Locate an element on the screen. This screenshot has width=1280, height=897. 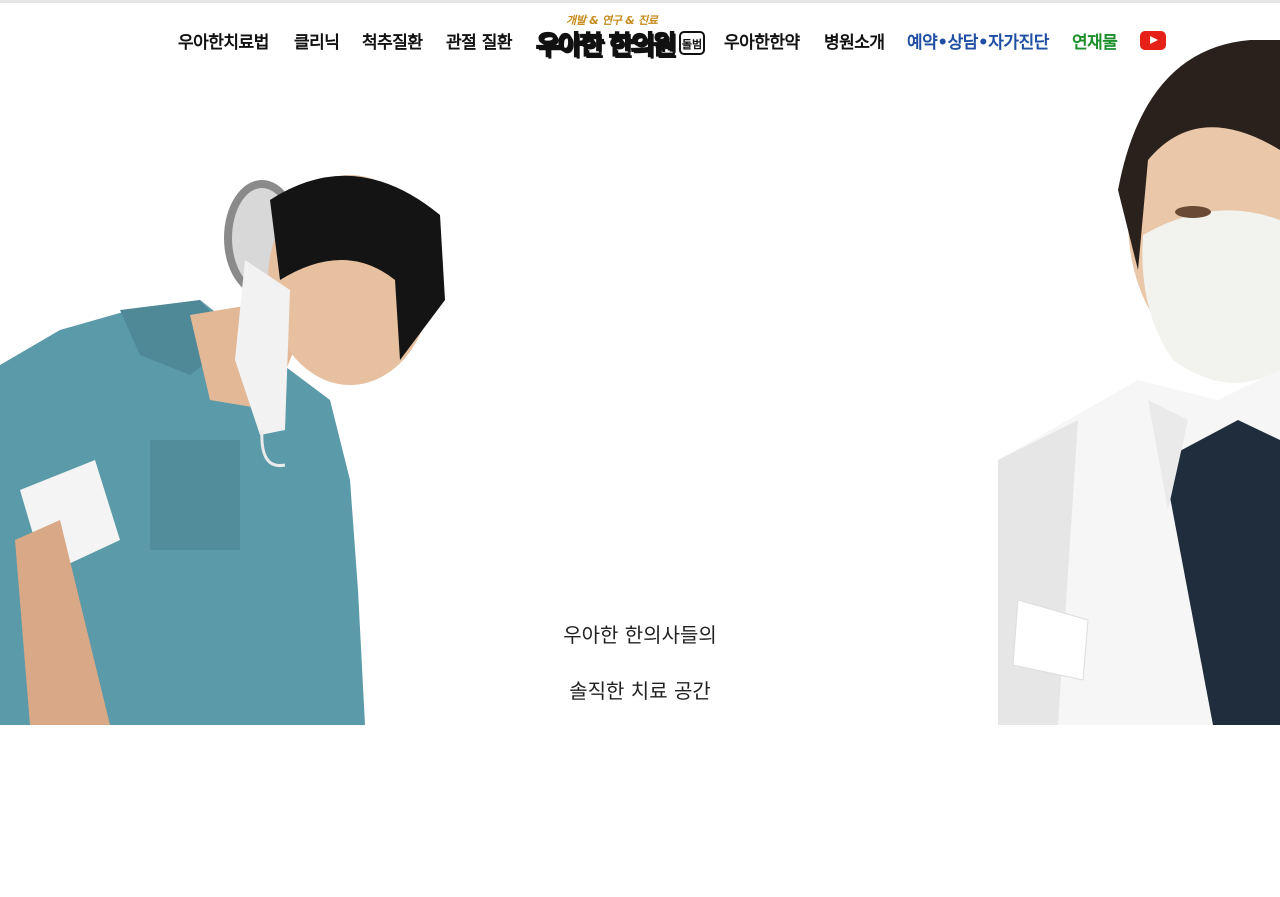
nav-item-joint-diseases: 관절 질환 is located at coordinates (479, 40).